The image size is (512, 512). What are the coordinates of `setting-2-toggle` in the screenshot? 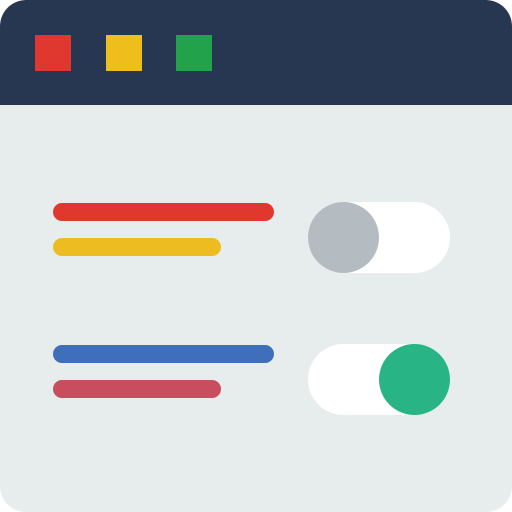 It's located at (379, 379).